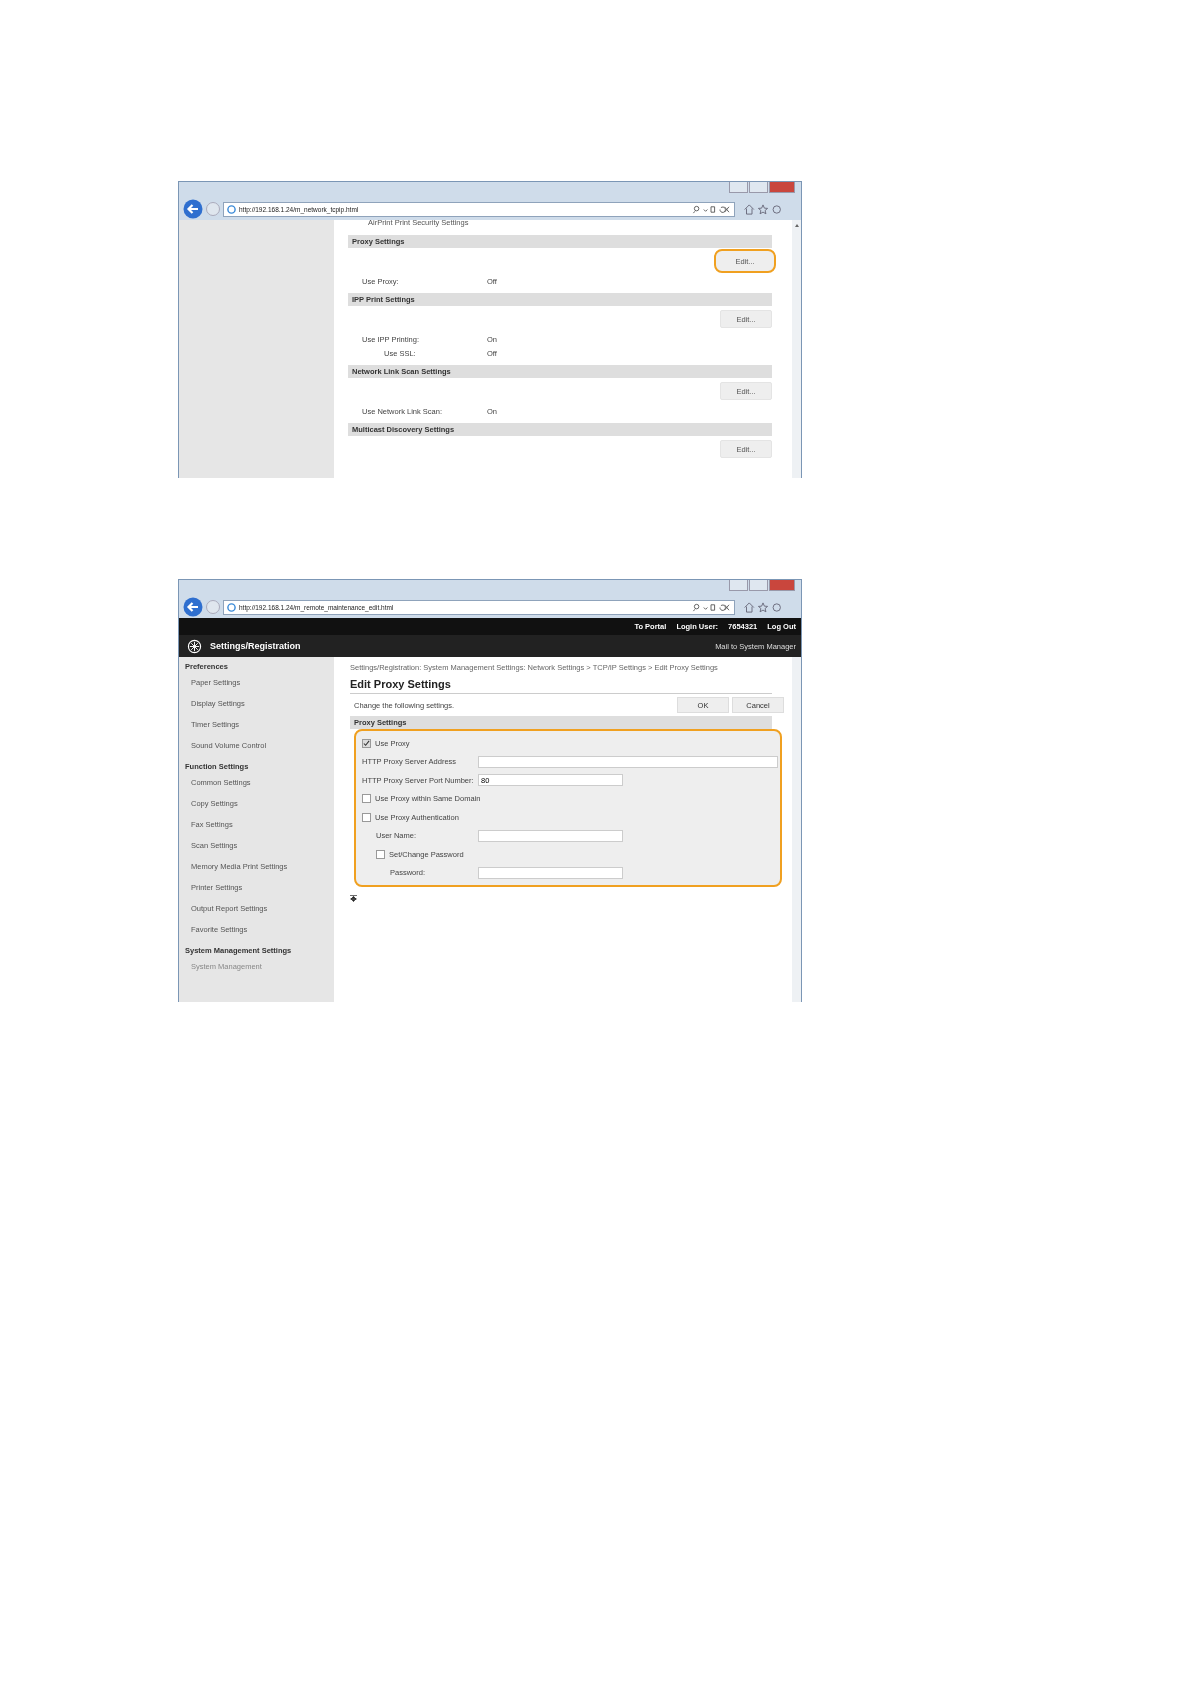  What do you see at coordinates (796, 225) in the screenshot?
I see `scroll-up-icon` at bounding box center [796, 225].